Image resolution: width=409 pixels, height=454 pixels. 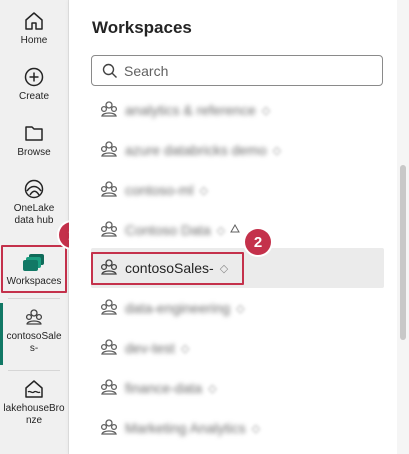 I want to click on nav-contoso-label: contosoSales-, so click(x=34, y=342).